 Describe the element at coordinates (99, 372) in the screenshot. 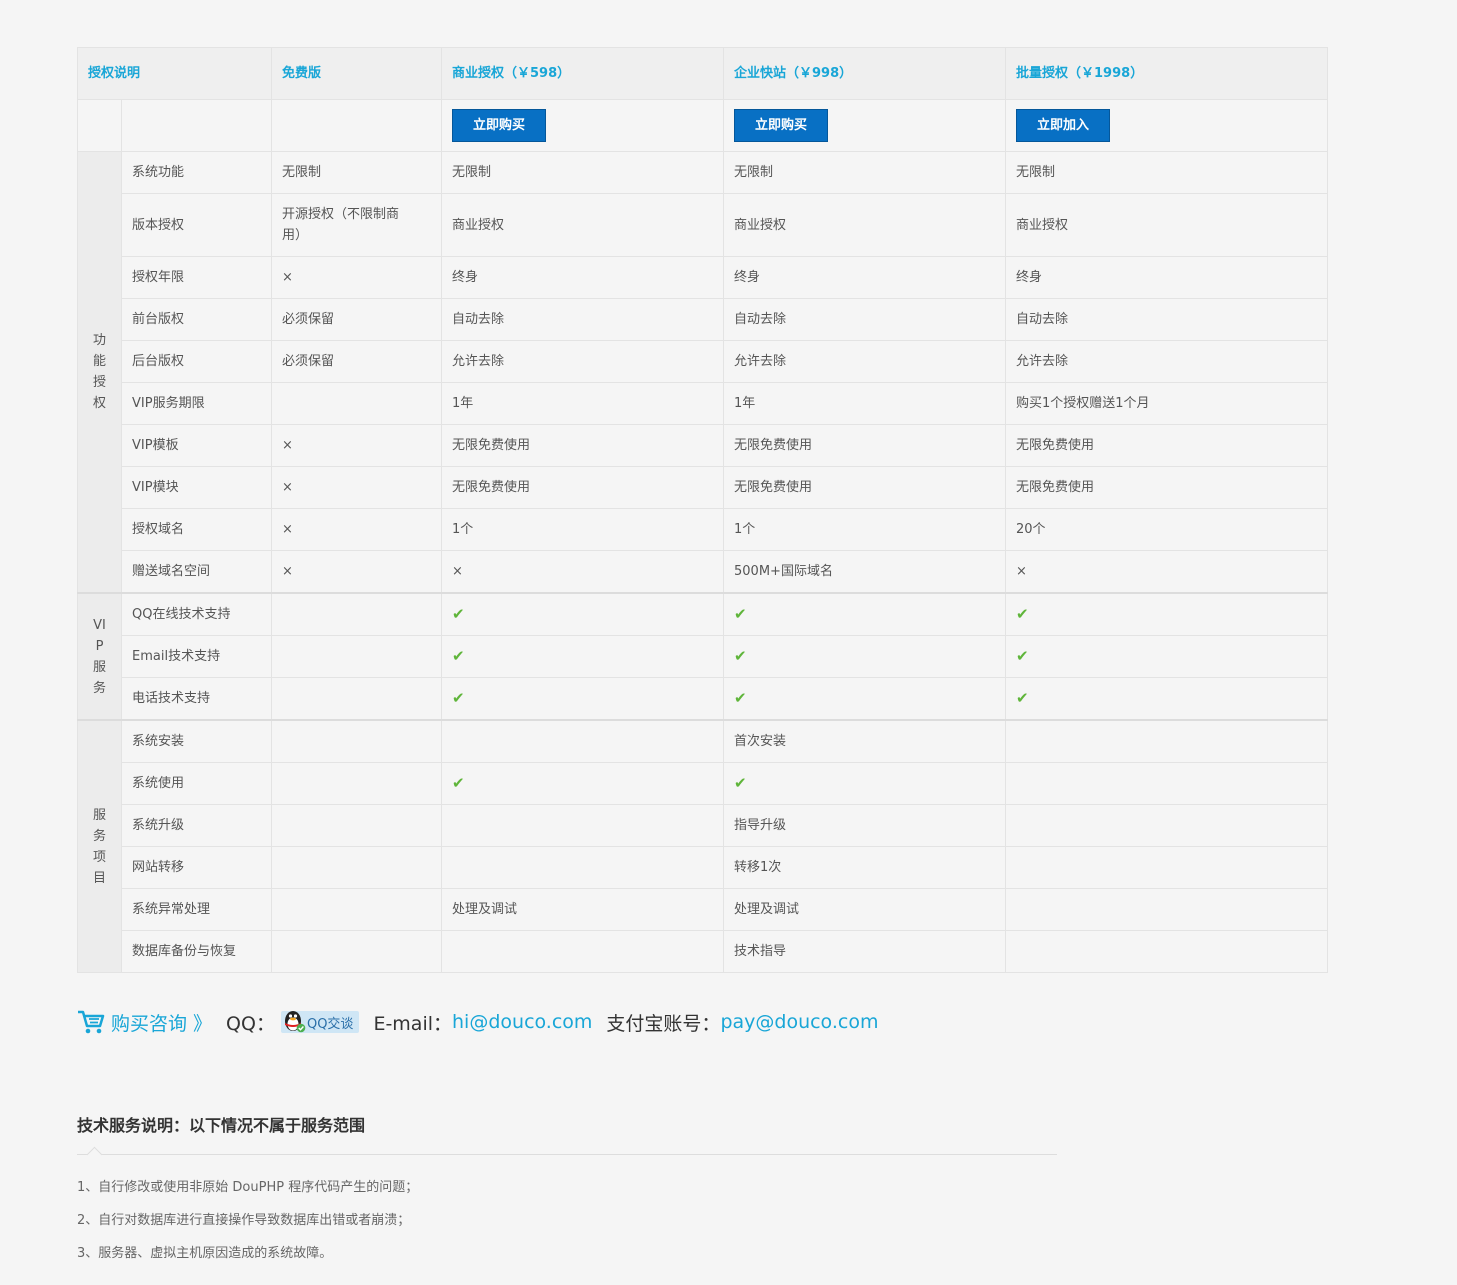

I see `group-feature-license: 功能授权` at that location.